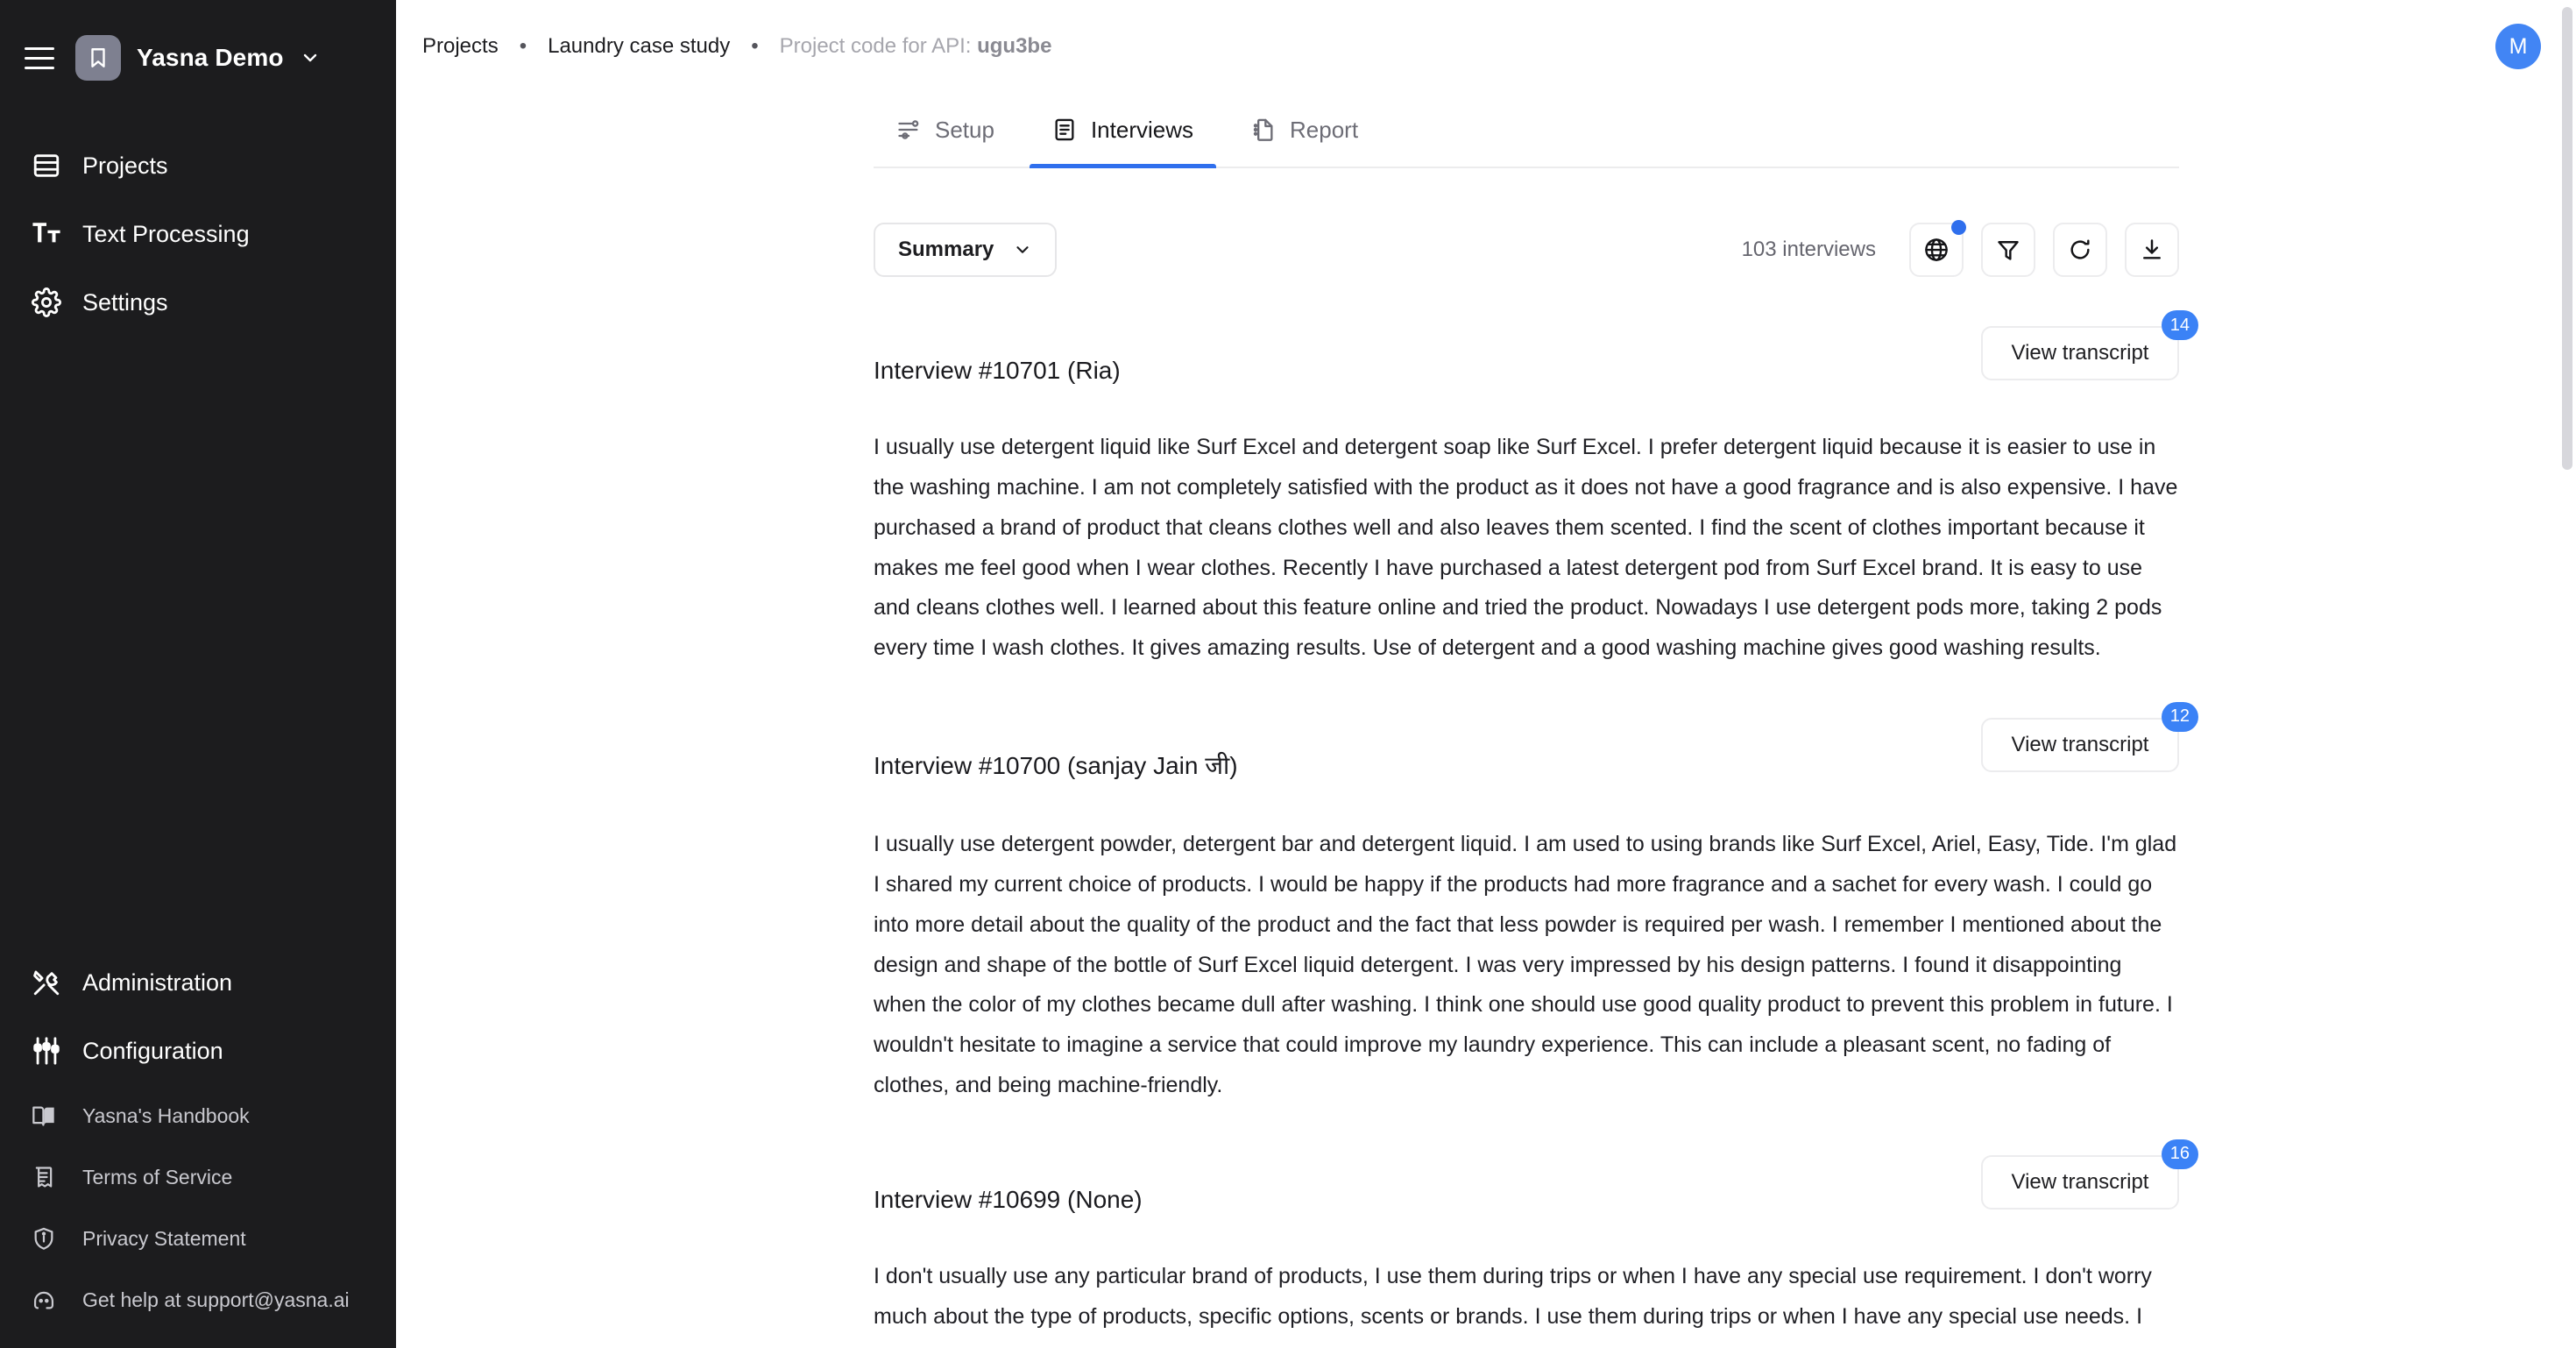 This screenshot has width=2576, height=1348. Describe the element at coordinates (2567, 238) in the screenshot. I see `scrollbar-thumb` at that location.